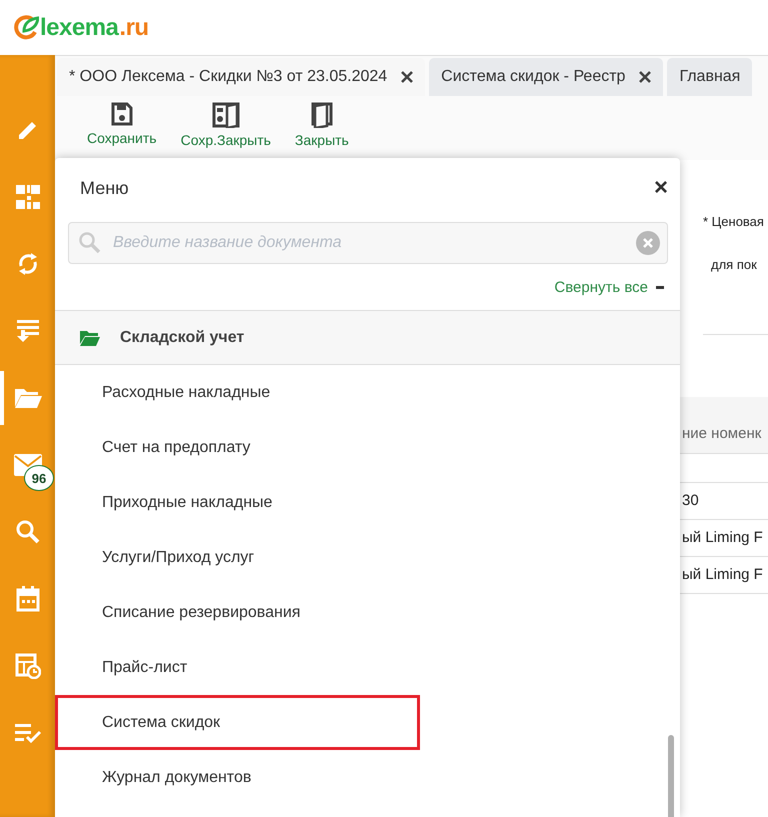 Image resolution: width=768 pixels, height=817 pixels. What do you see at coordinates (321, 131) in the screenshot?
I see `toolbar-button: Закрыть` at bounding box center [321, 131].